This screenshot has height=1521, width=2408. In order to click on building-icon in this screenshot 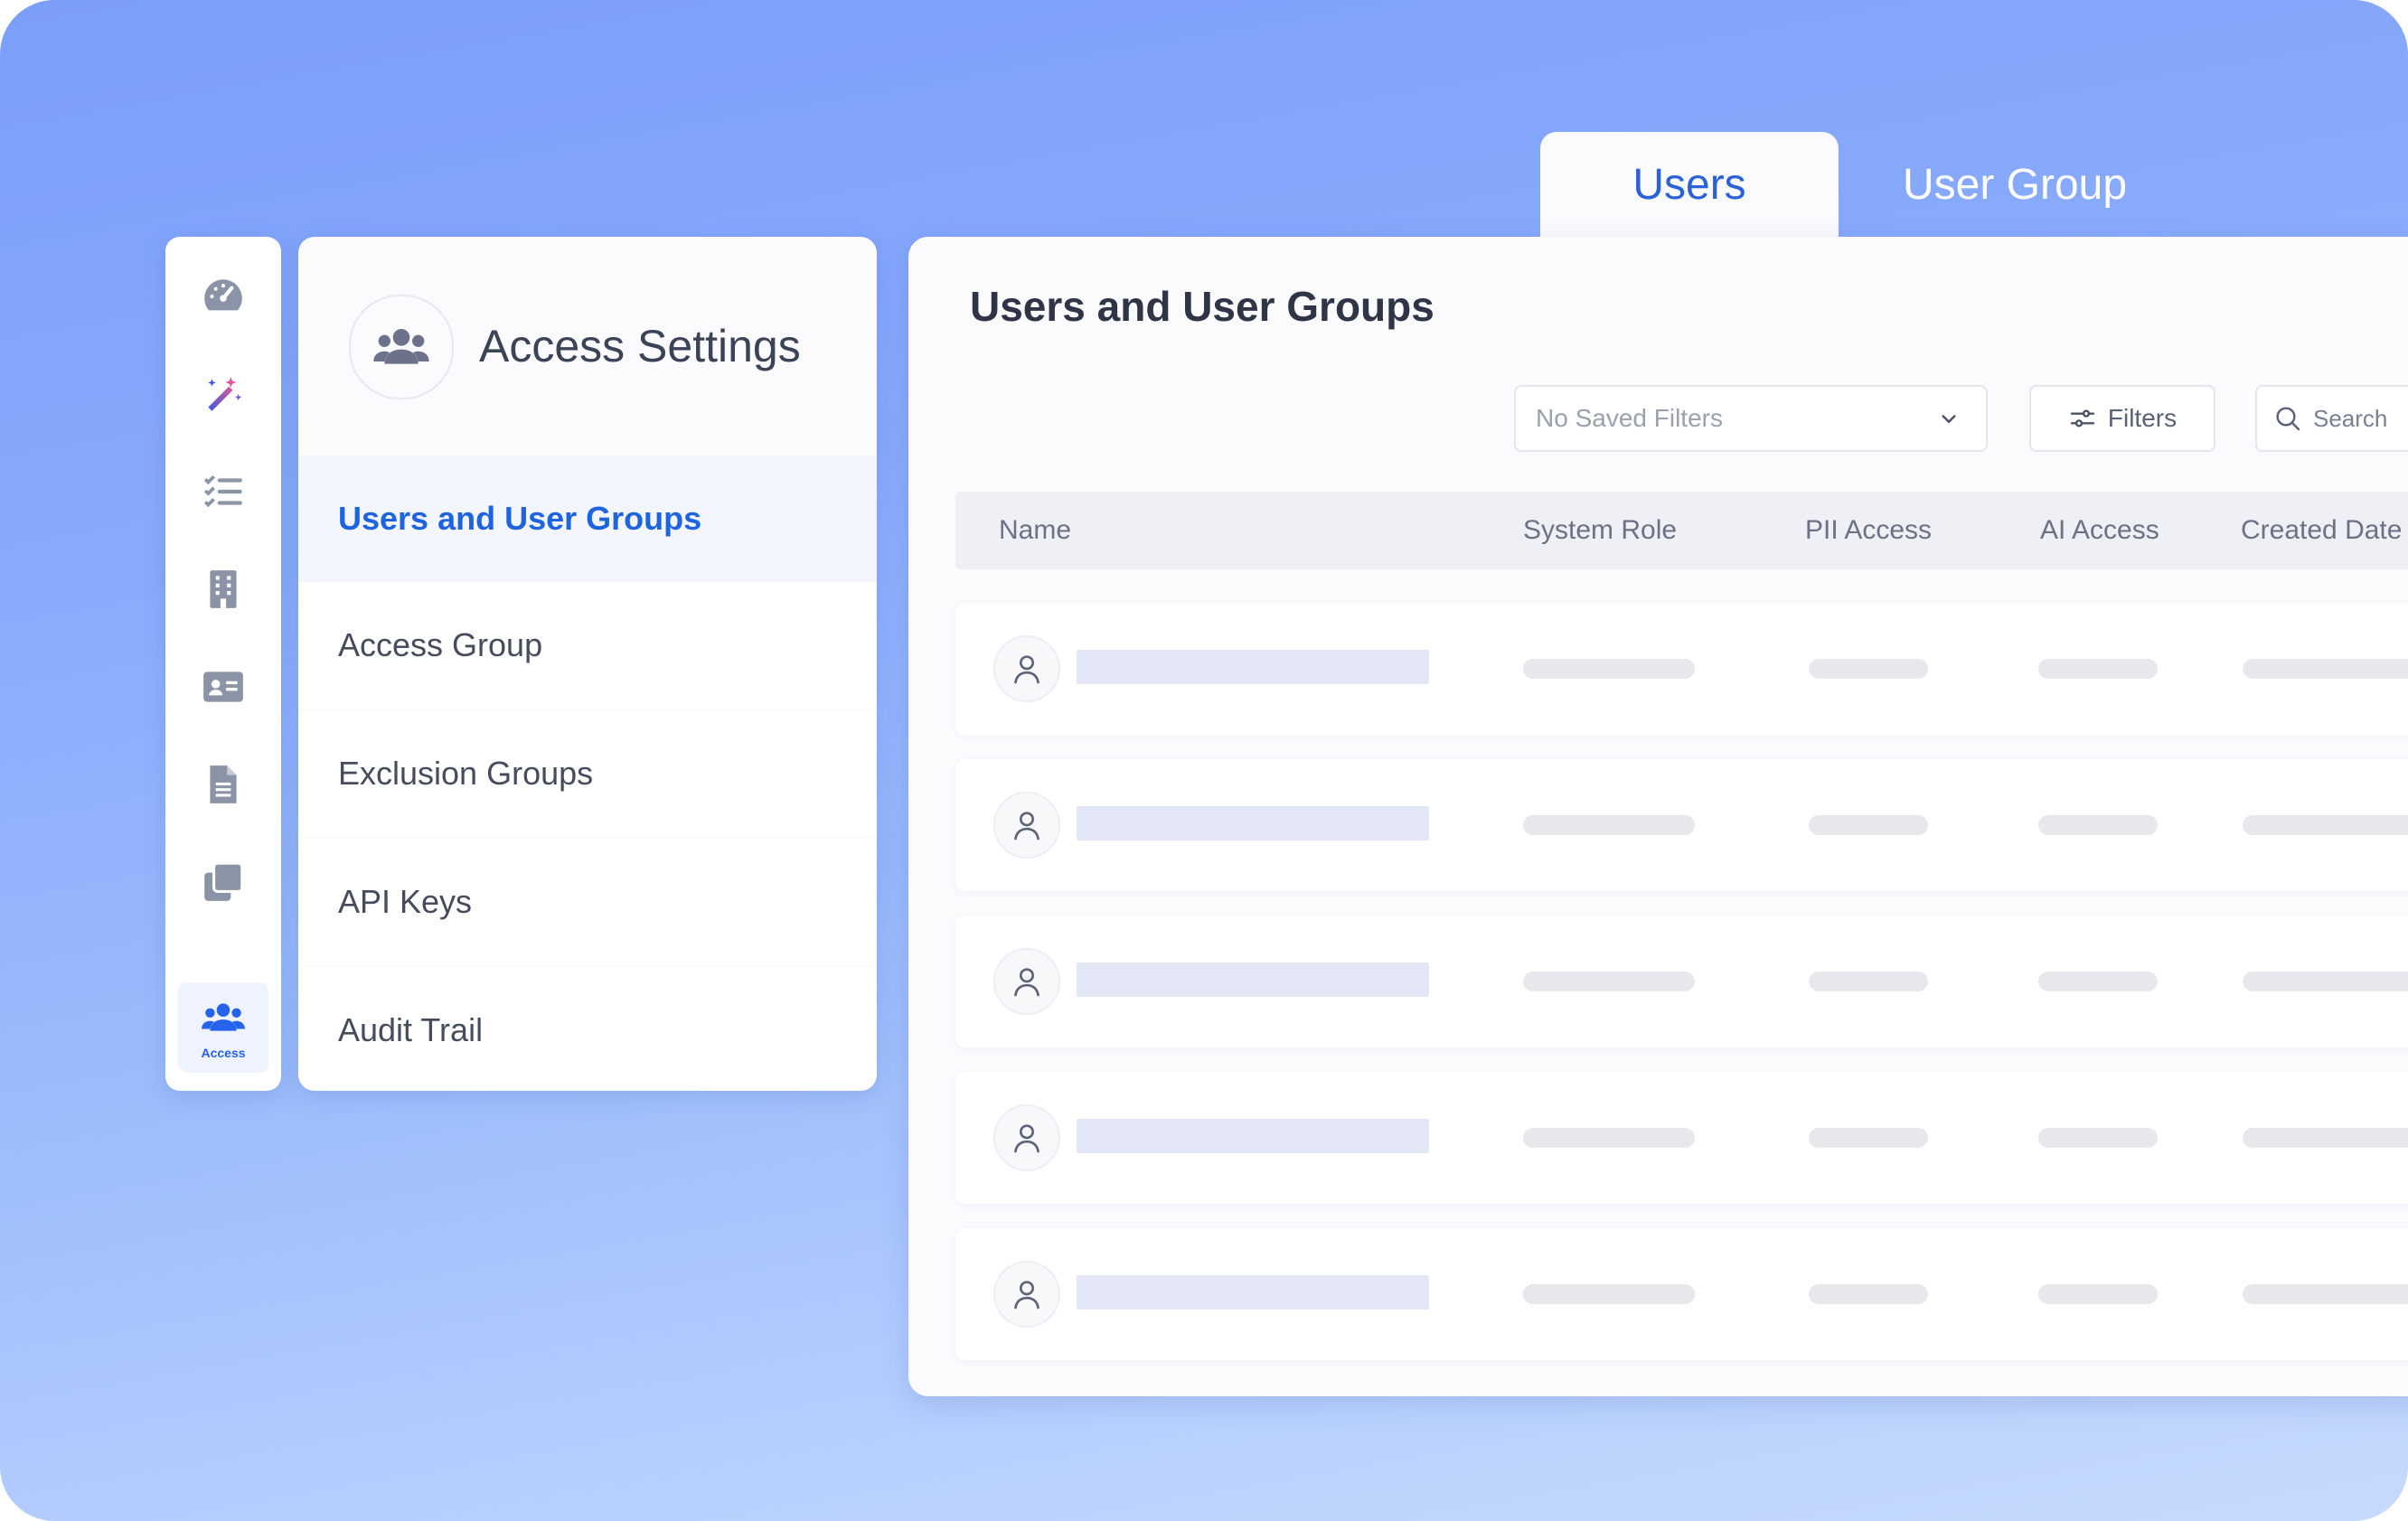, I will do `click(223, 589)`.